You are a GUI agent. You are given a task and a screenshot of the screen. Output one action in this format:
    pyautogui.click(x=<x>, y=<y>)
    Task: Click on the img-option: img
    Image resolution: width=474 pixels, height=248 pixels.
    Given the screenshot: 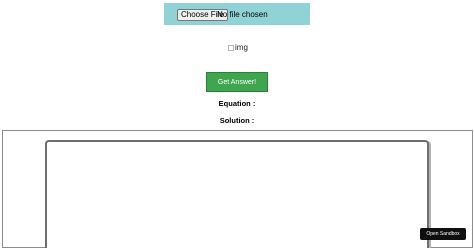 What is the action you would take?
    pyautogui.click(x=238, y=48)
    